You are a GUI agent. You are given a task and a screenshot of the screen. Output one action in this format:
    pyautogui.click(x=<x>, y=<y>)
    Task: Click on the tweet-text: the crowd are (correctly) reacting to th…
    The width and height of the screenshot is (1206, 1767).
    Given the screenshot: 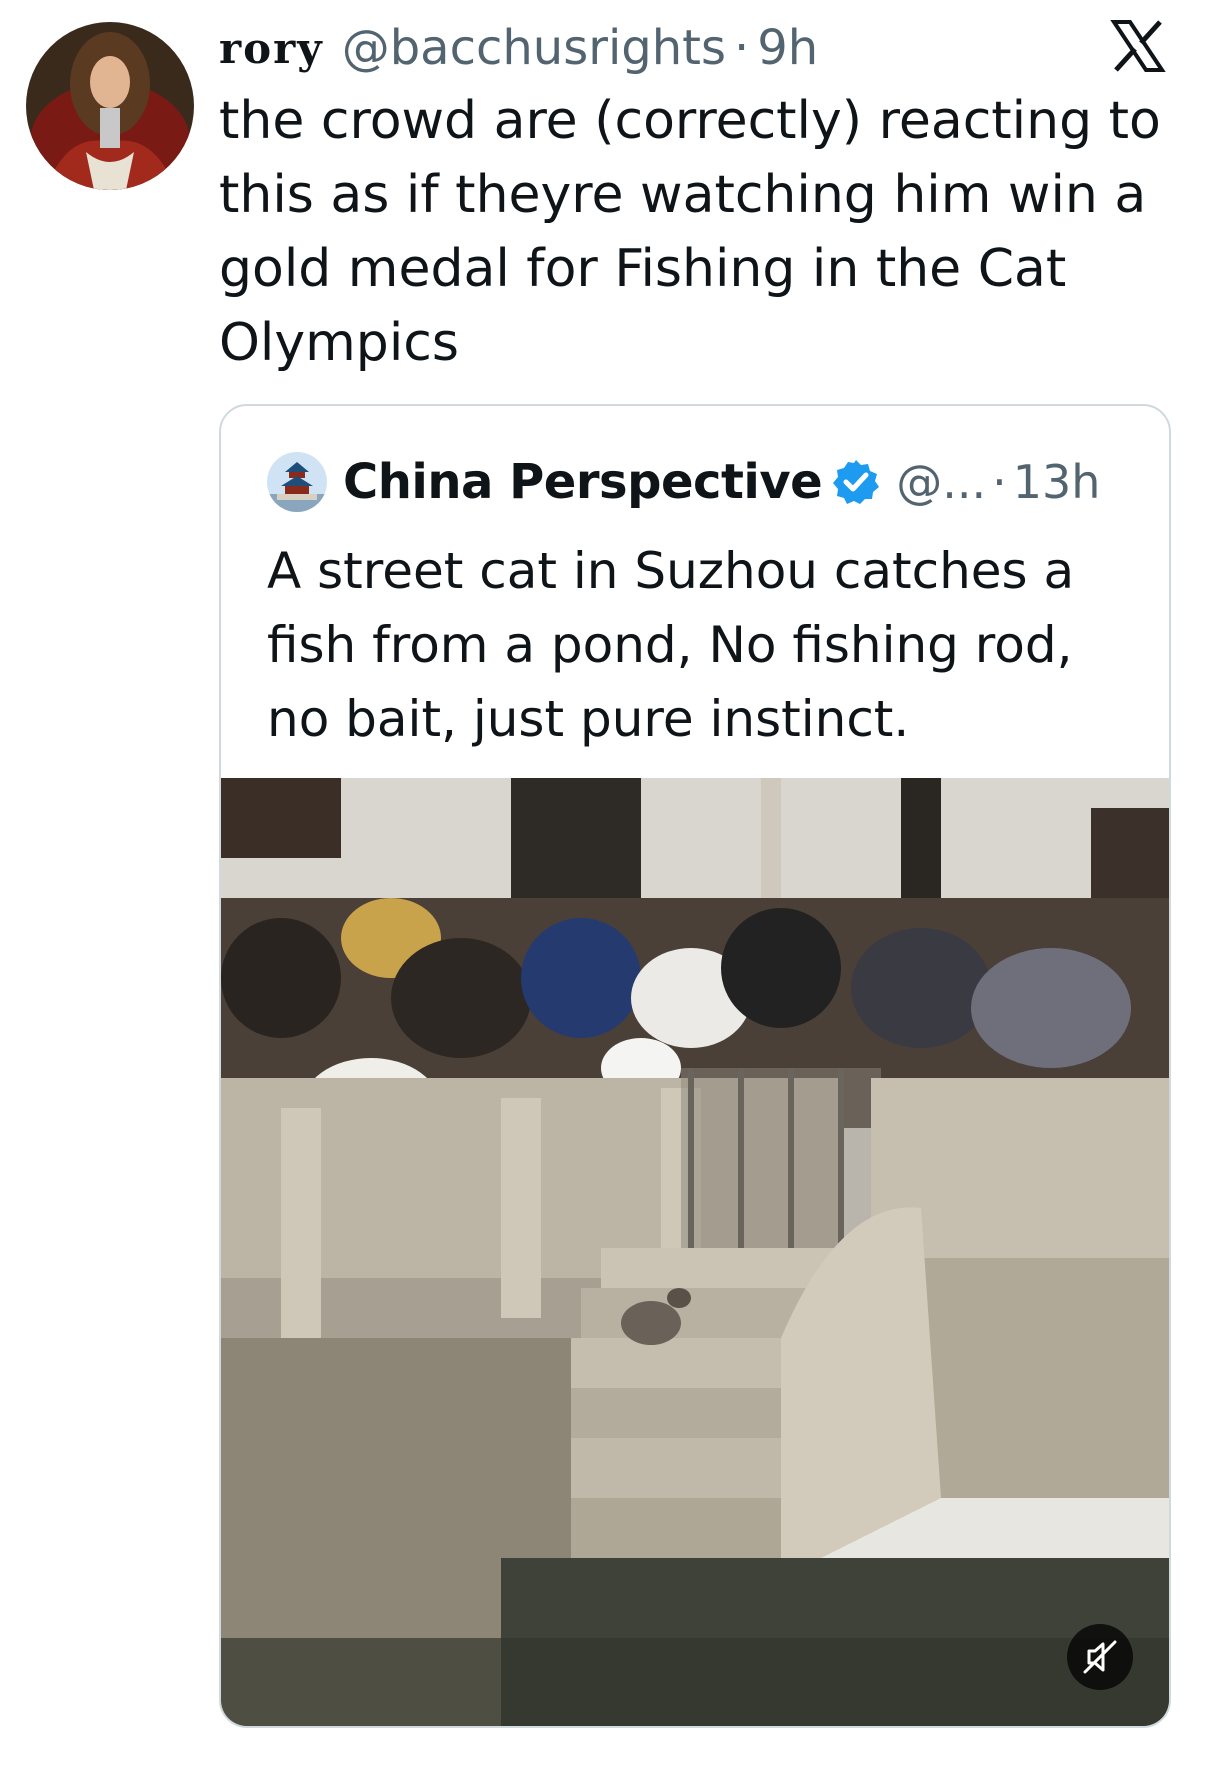 What is the action you would take?
    pyautogui.click(x=690, y=232)
    